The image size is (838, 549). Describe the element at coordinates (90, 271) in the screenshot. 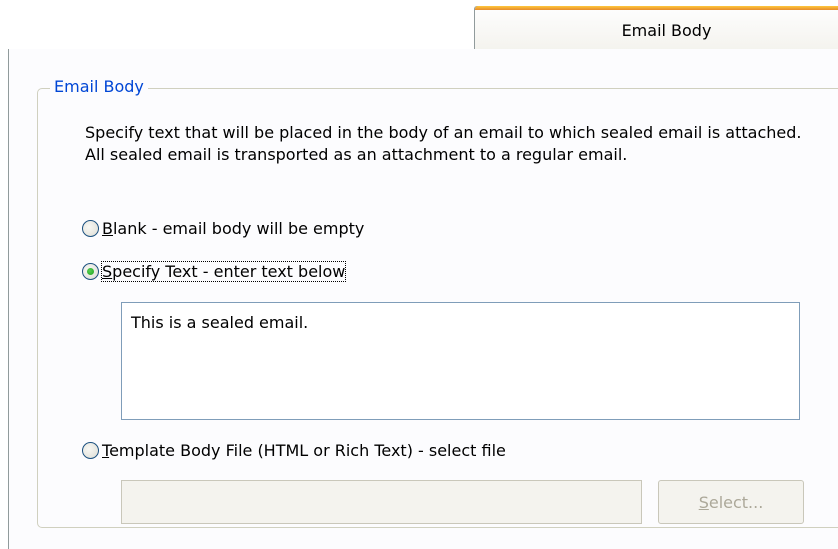

I see `radio-specify-text-button` at that location.